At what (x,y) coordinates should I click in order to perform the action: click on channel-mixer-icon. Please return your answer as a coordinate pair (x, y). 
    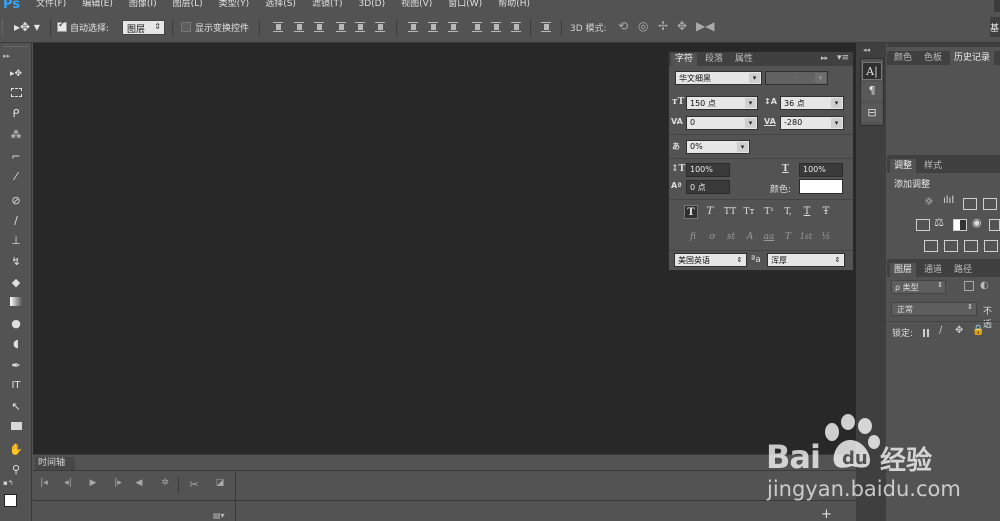
    Looking at the image, I should click on (994, 225).